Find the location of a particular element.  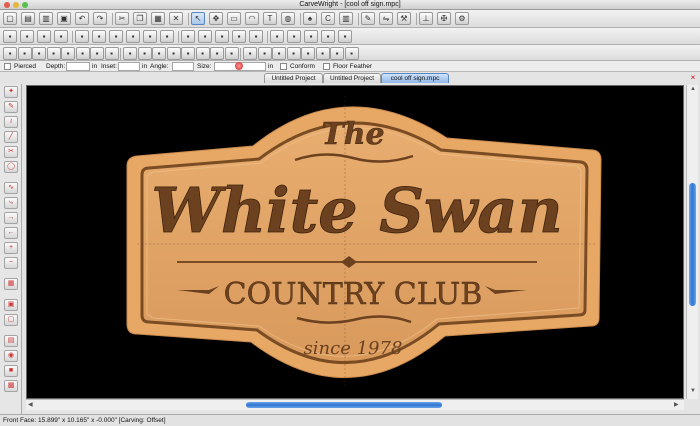

trace-icon: ▪ is located at coordinates (10, 36).